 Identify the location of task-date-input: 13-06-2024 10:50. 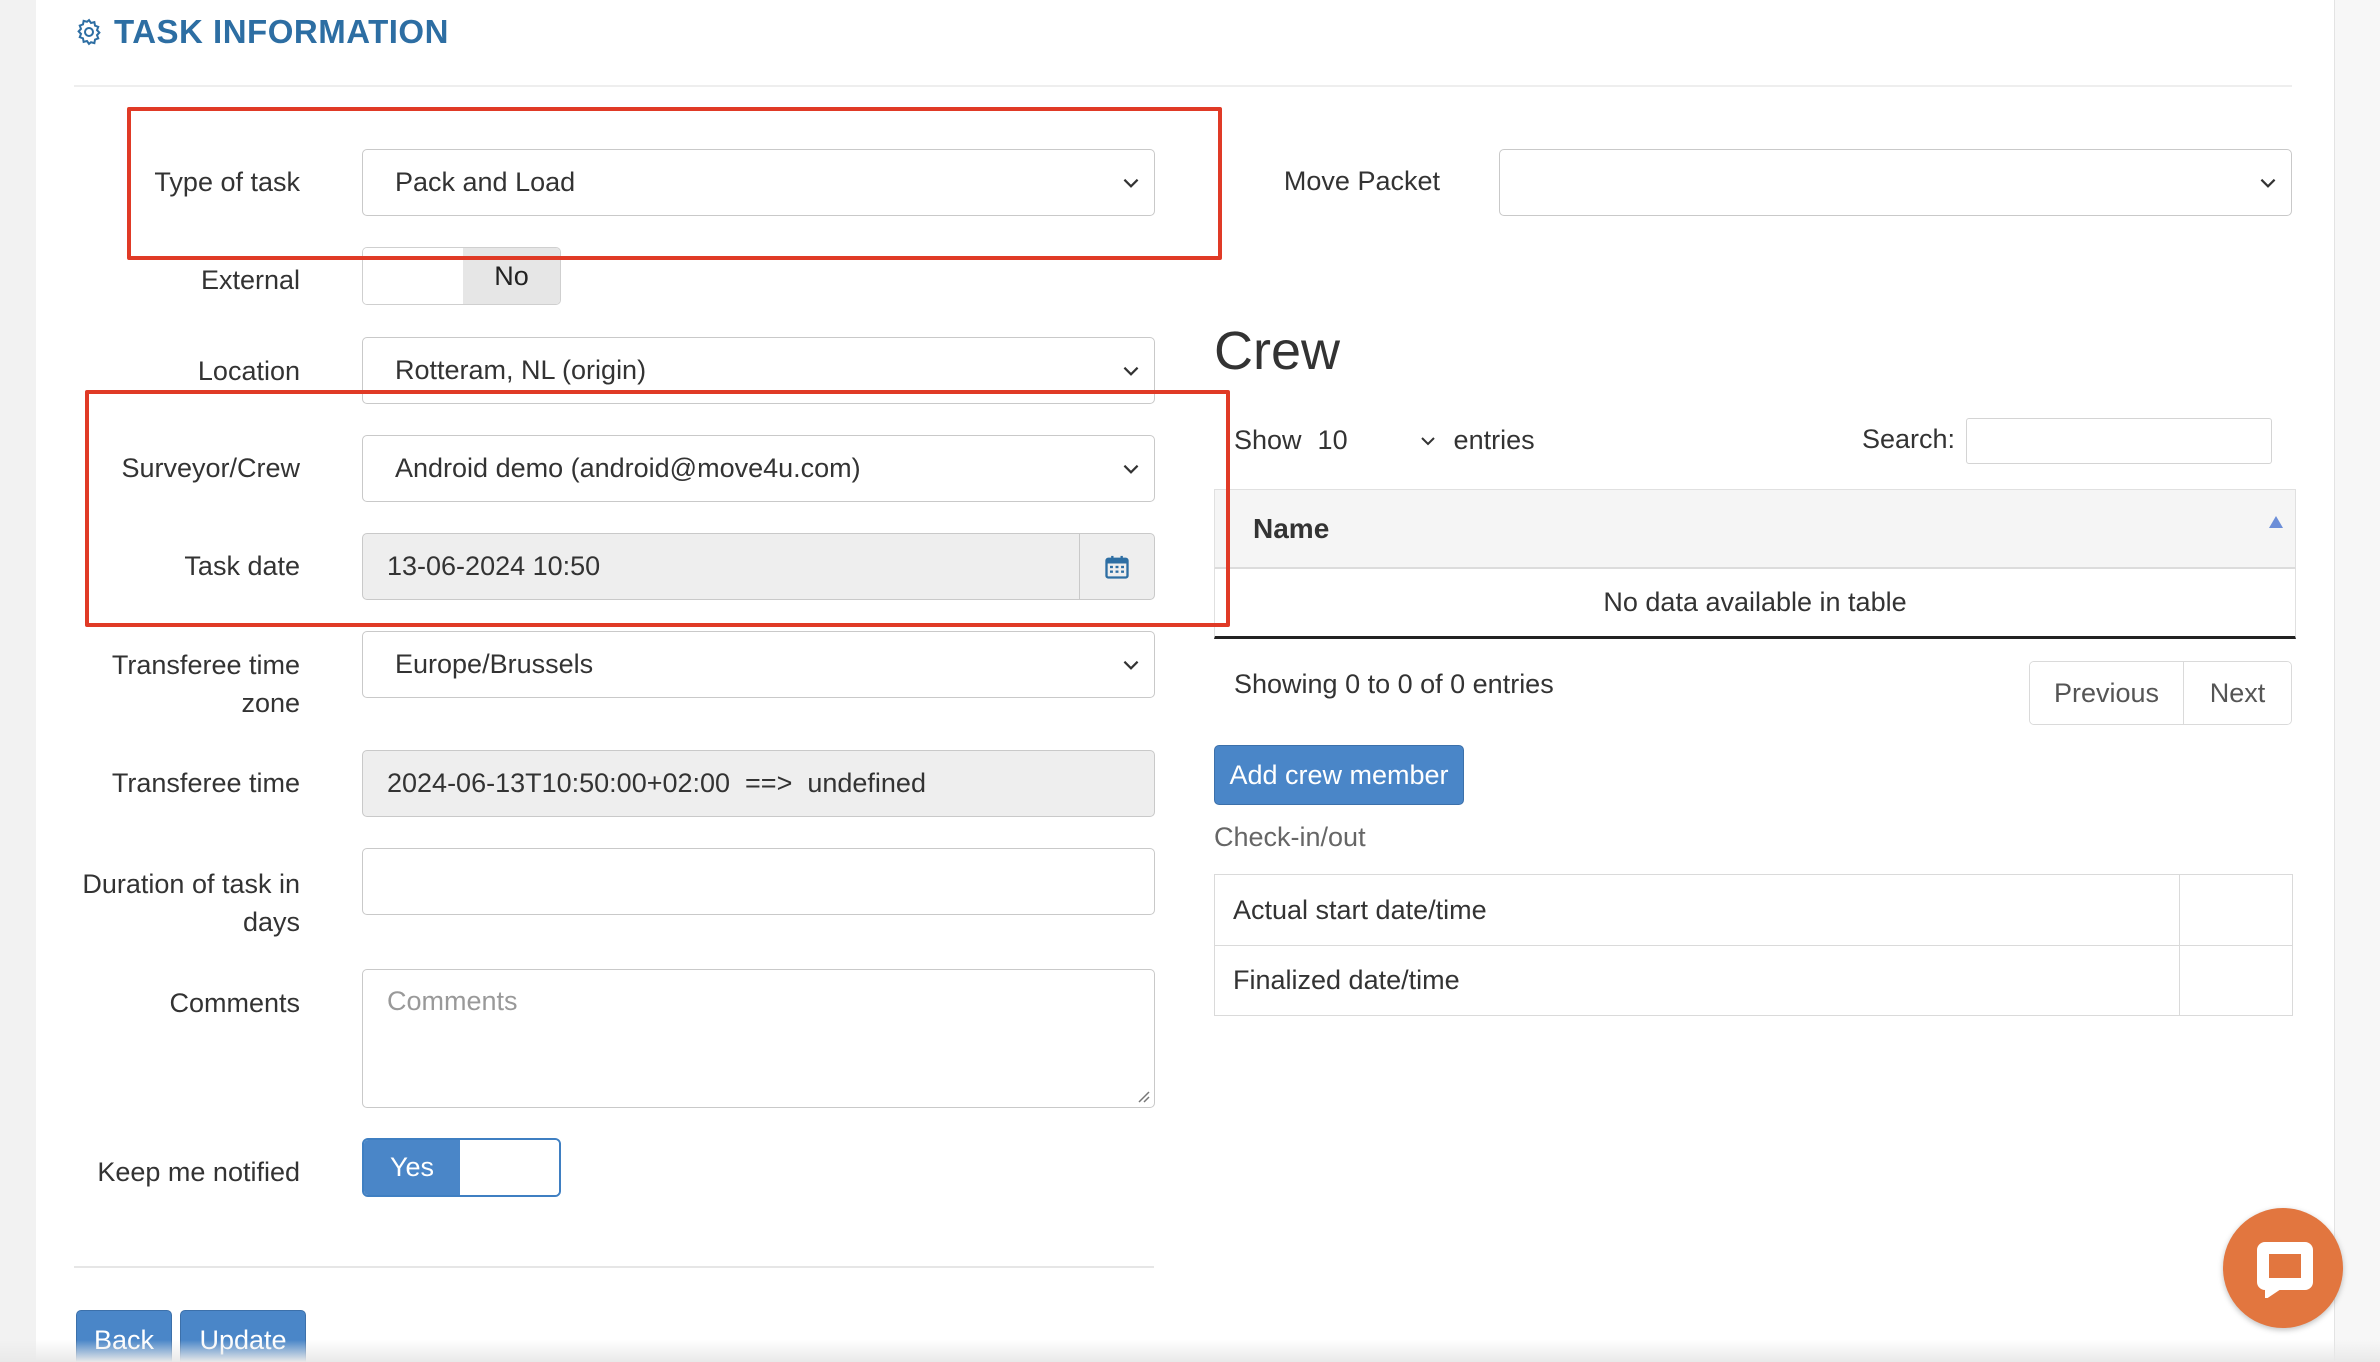
(758, 566).